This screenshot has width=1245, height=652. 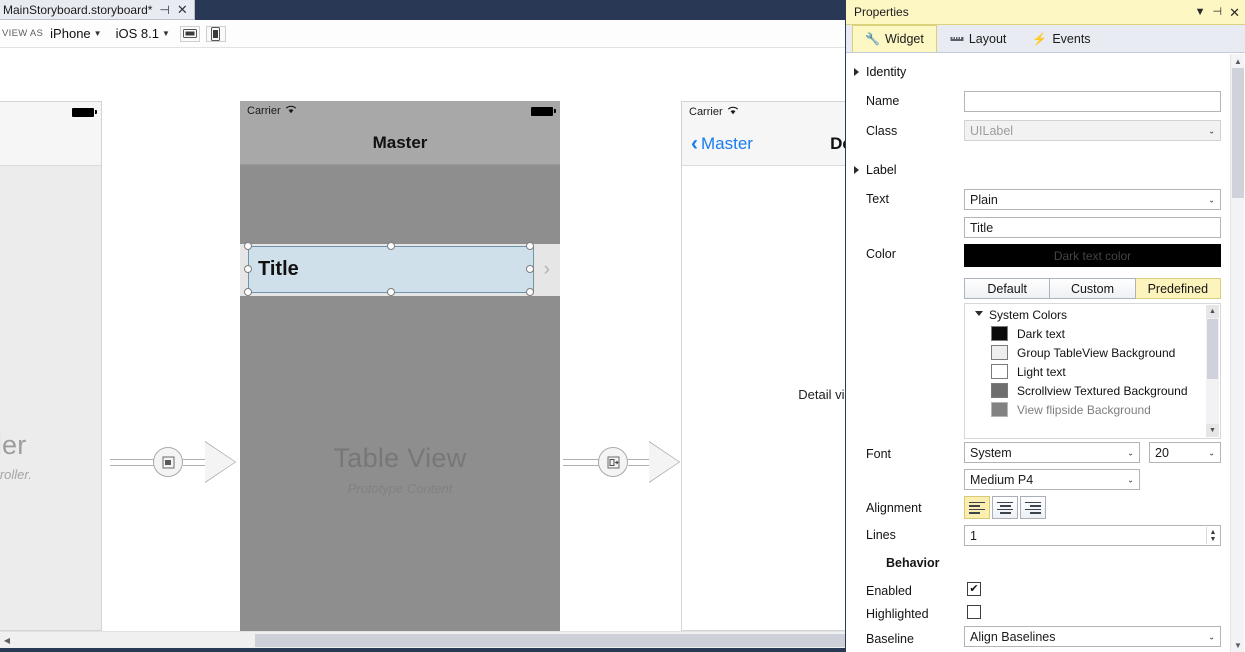 What do you see at coordinates (272, 111) in the screenshot?
I see `master-carrier-group: Carrier` at bounding box center [272, 111].